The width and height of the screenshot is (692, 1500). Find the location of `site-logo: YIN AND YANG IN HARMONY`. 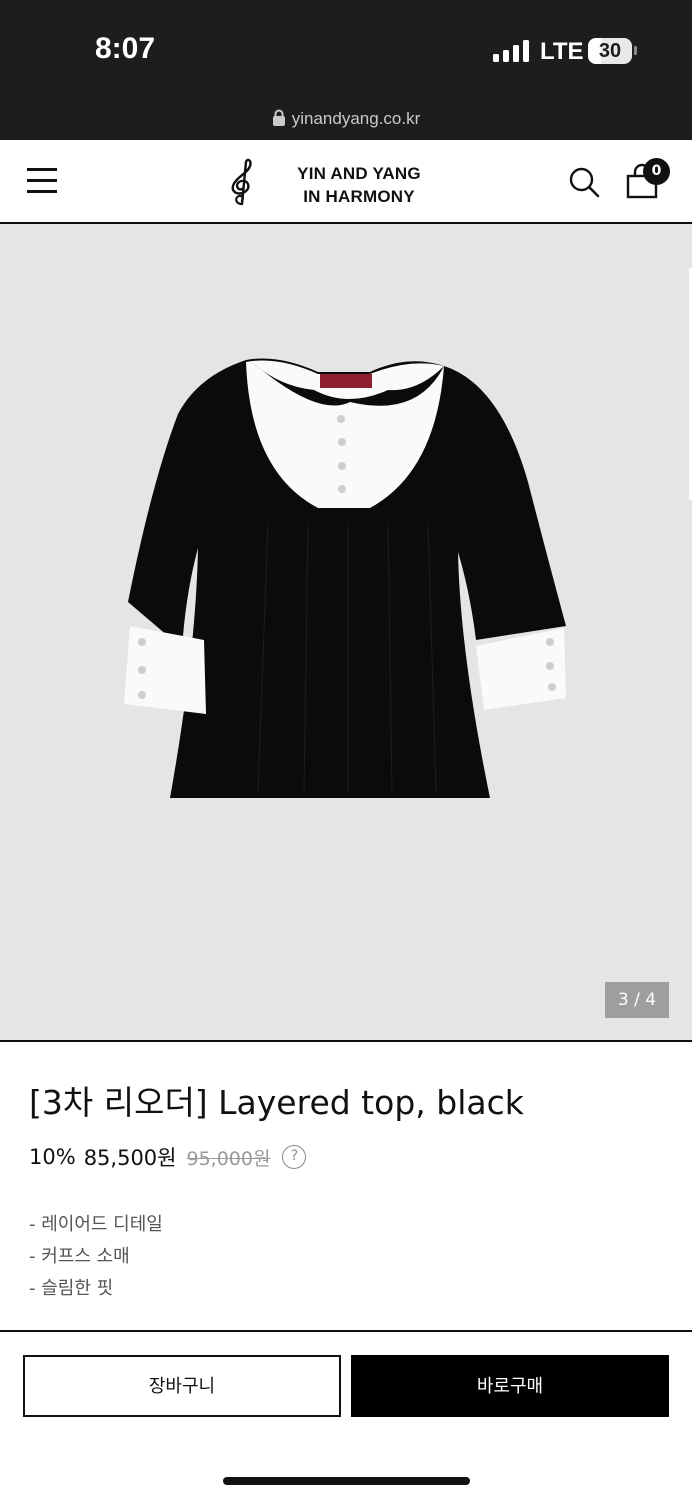

site-logo: YIN AND YANG IN HARMONY is located at coordinates (327, 183).